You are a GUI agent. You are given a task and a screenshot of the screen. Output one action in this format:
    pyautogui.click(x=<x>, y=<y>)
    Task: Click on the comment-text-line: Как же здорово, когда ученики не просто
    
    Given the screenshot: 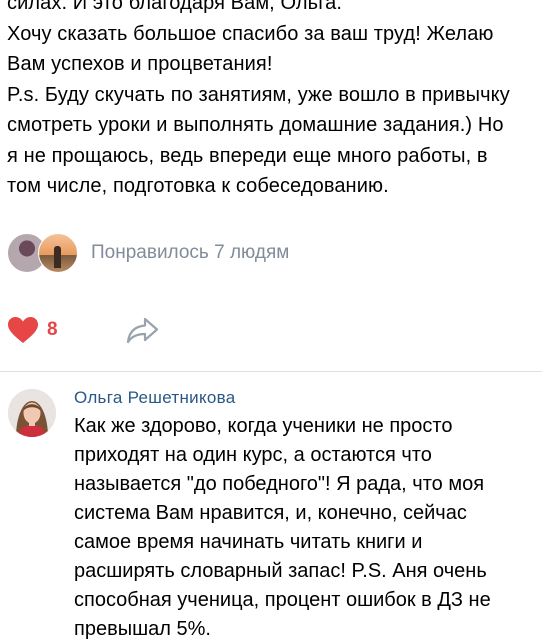 What is the action you would take?
    pyautogui.click(x=263, y=426)
    